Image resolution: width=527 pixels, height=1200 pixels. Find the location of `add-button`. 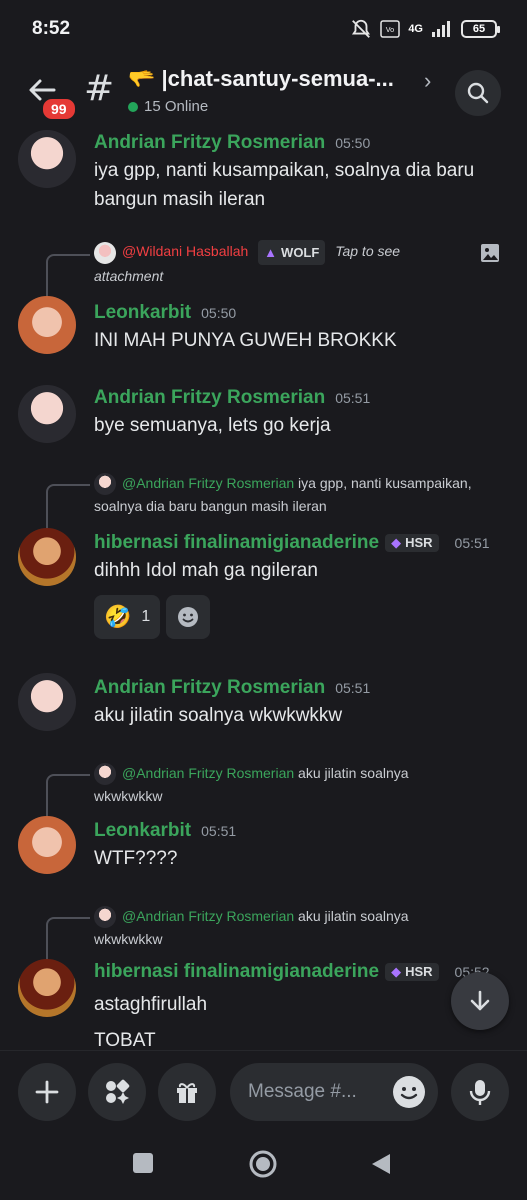

add-button is located at coordinates (47, 1092).